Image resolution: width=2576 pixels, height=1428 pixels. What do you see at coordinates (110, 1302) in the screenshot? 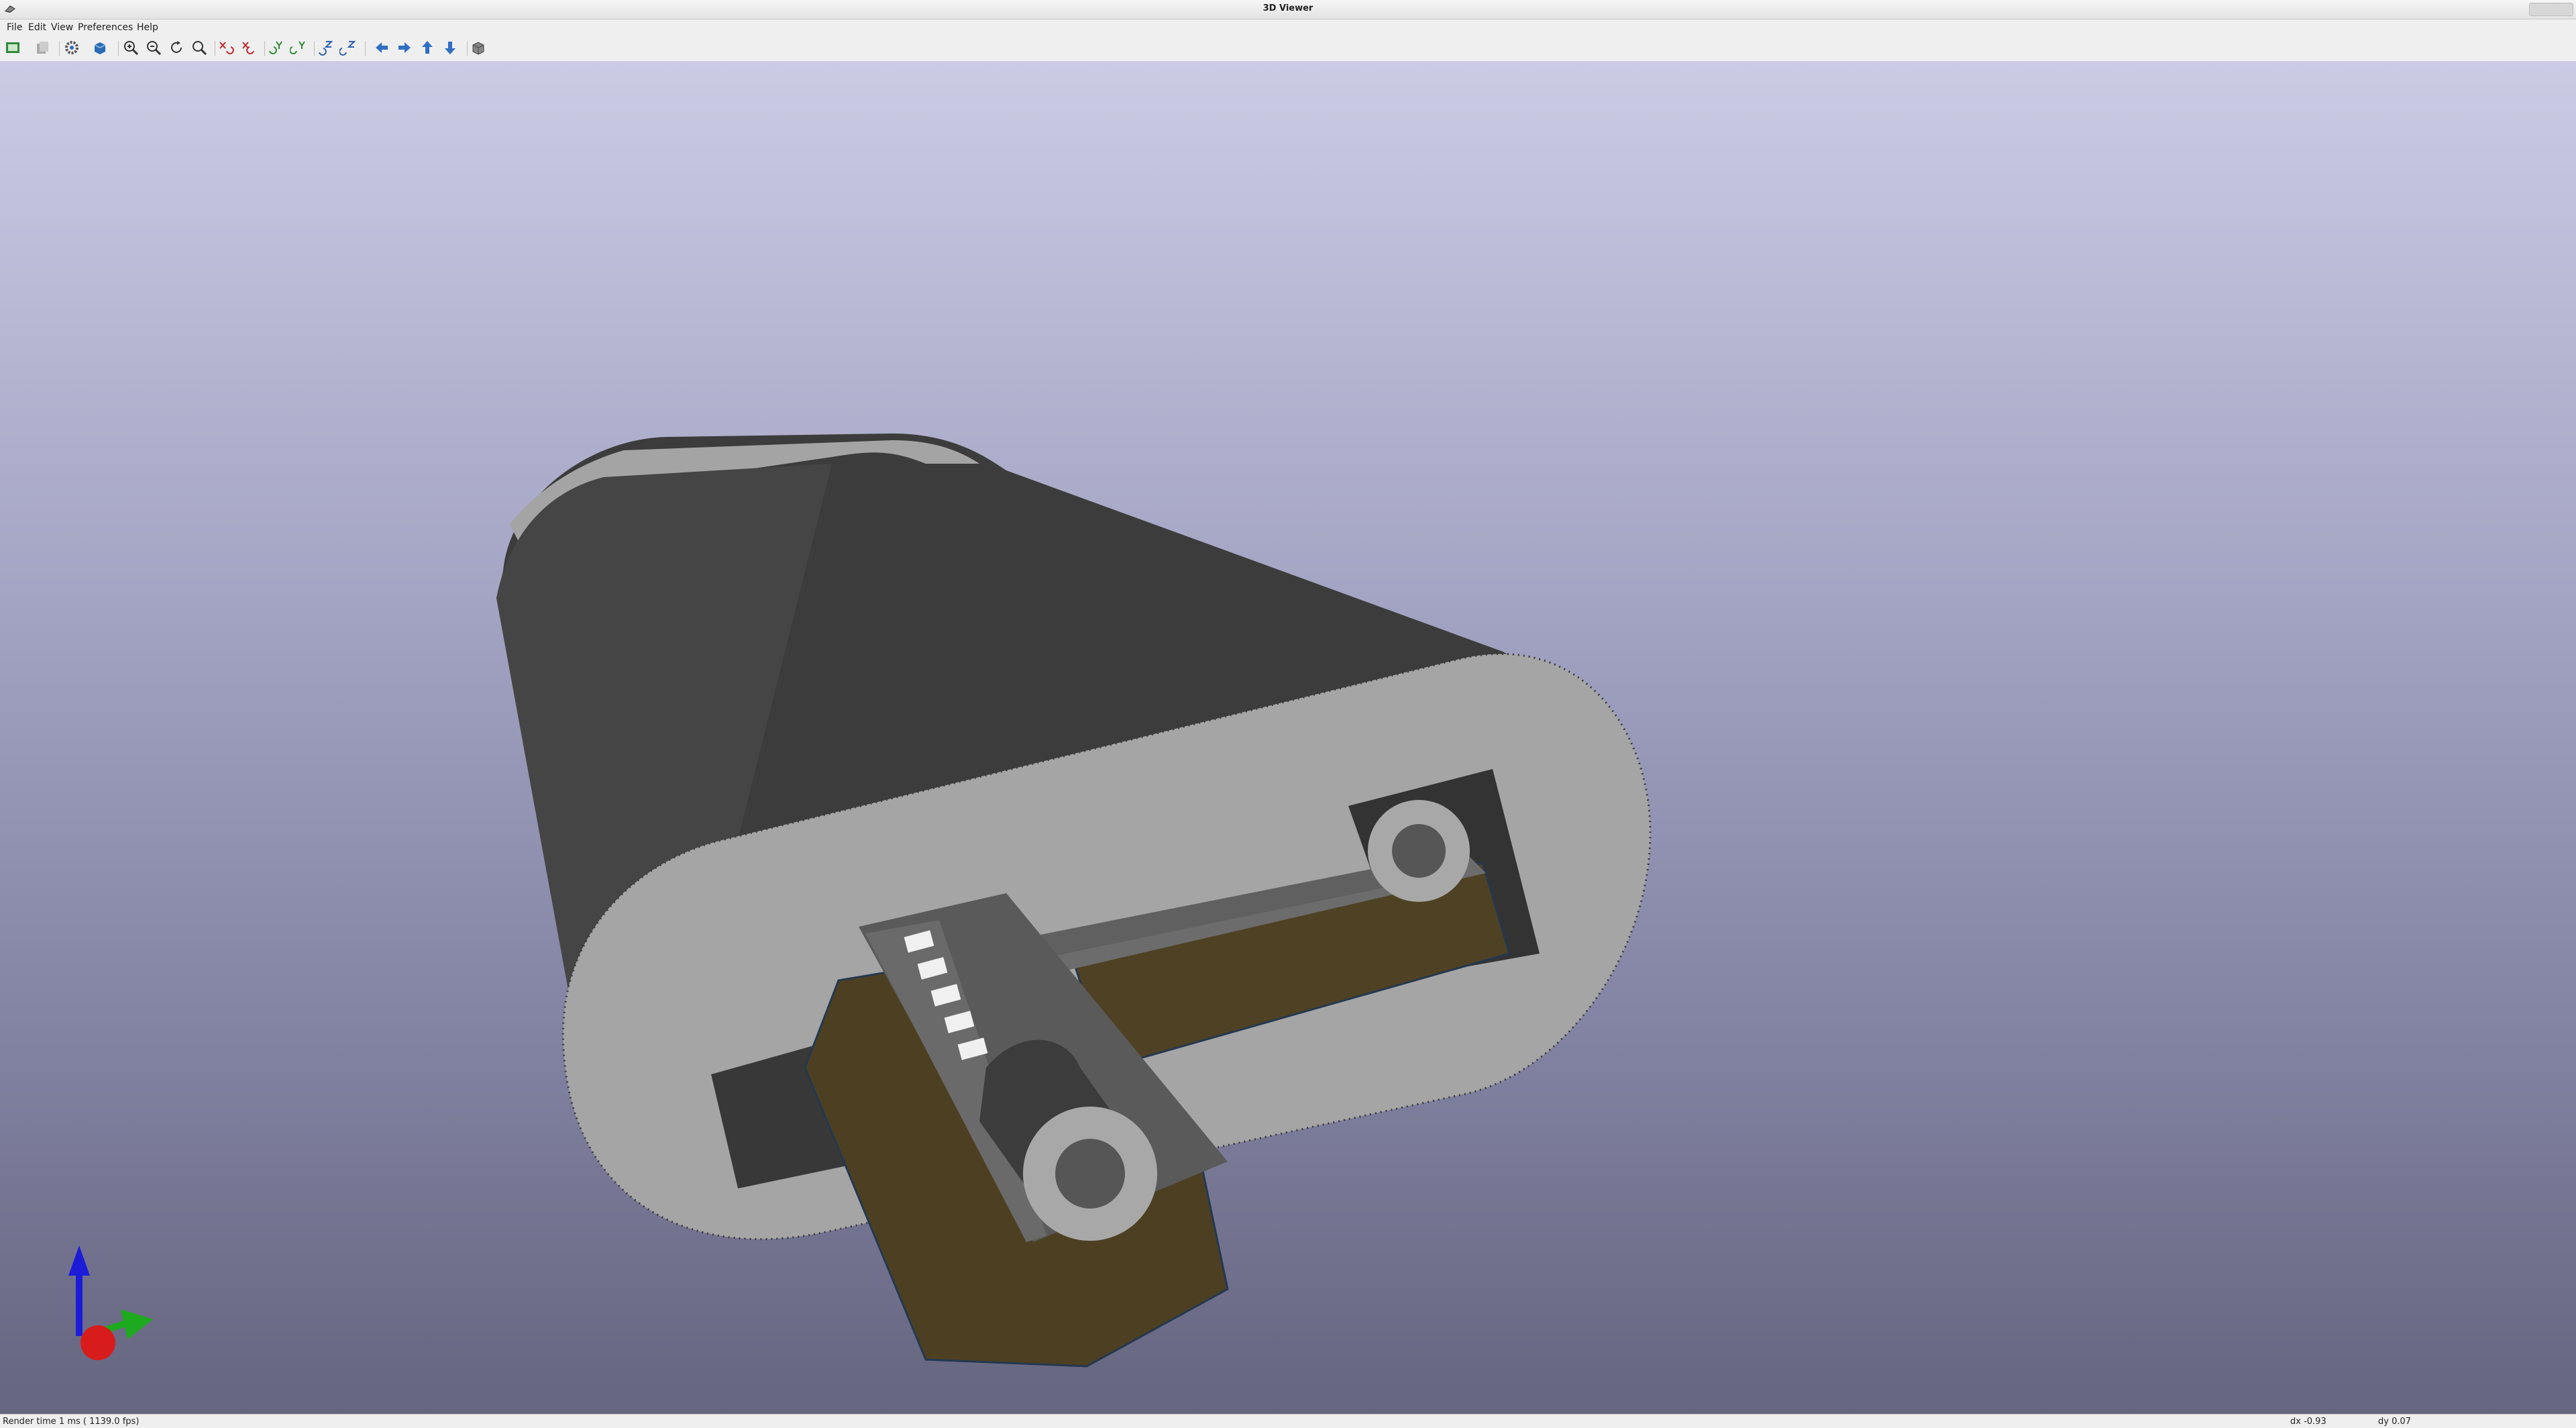
I see `axis-gizmo` at bounding box center [110, 1302].